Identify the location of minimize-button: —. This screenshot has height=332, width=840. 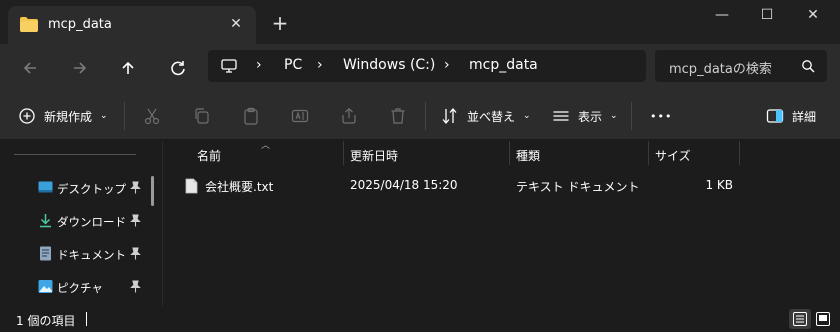
(722, 16).